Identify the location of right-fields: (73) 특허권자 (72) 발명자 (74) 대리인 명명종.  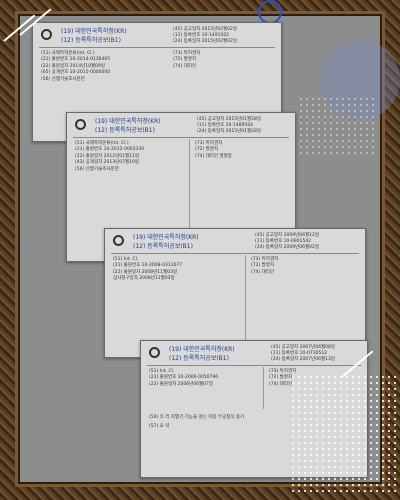
(213, 150).